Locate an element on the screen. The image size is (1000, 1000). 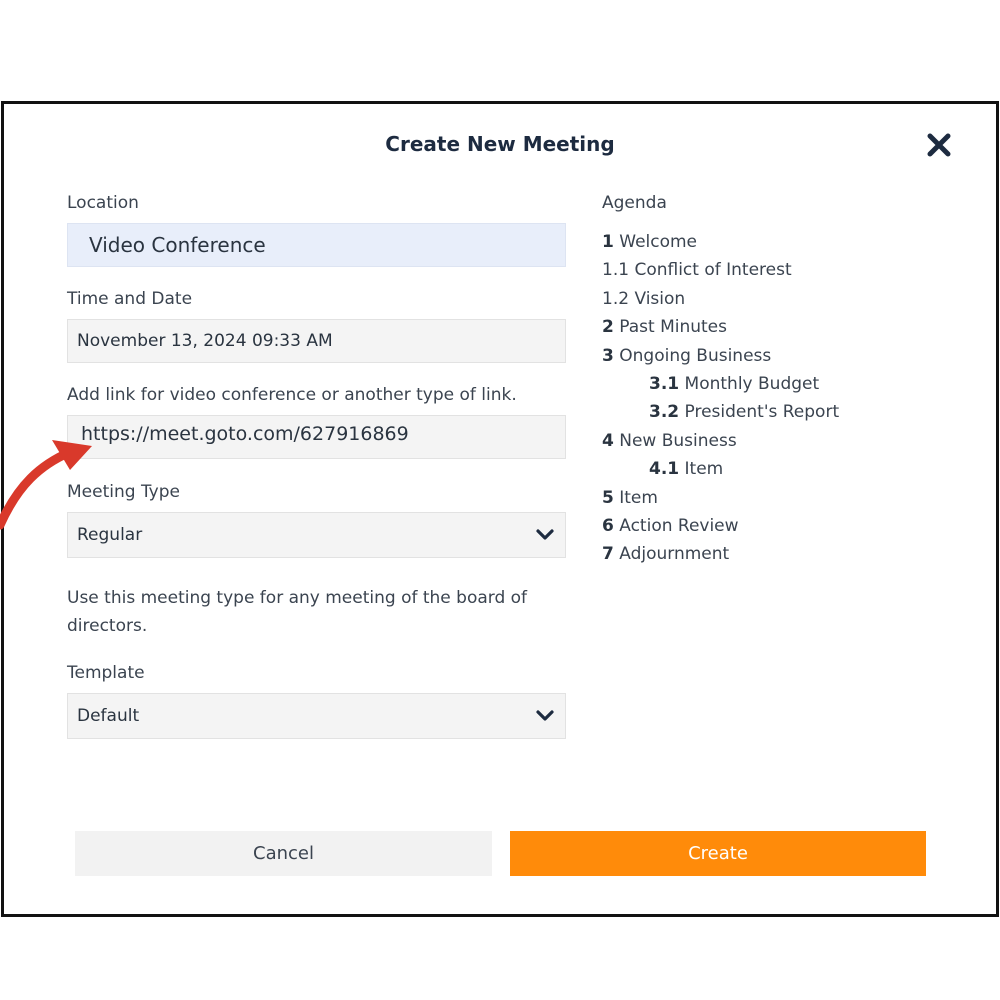
agenda-item-text: Past Minutes is located at coordinates (673, 327).